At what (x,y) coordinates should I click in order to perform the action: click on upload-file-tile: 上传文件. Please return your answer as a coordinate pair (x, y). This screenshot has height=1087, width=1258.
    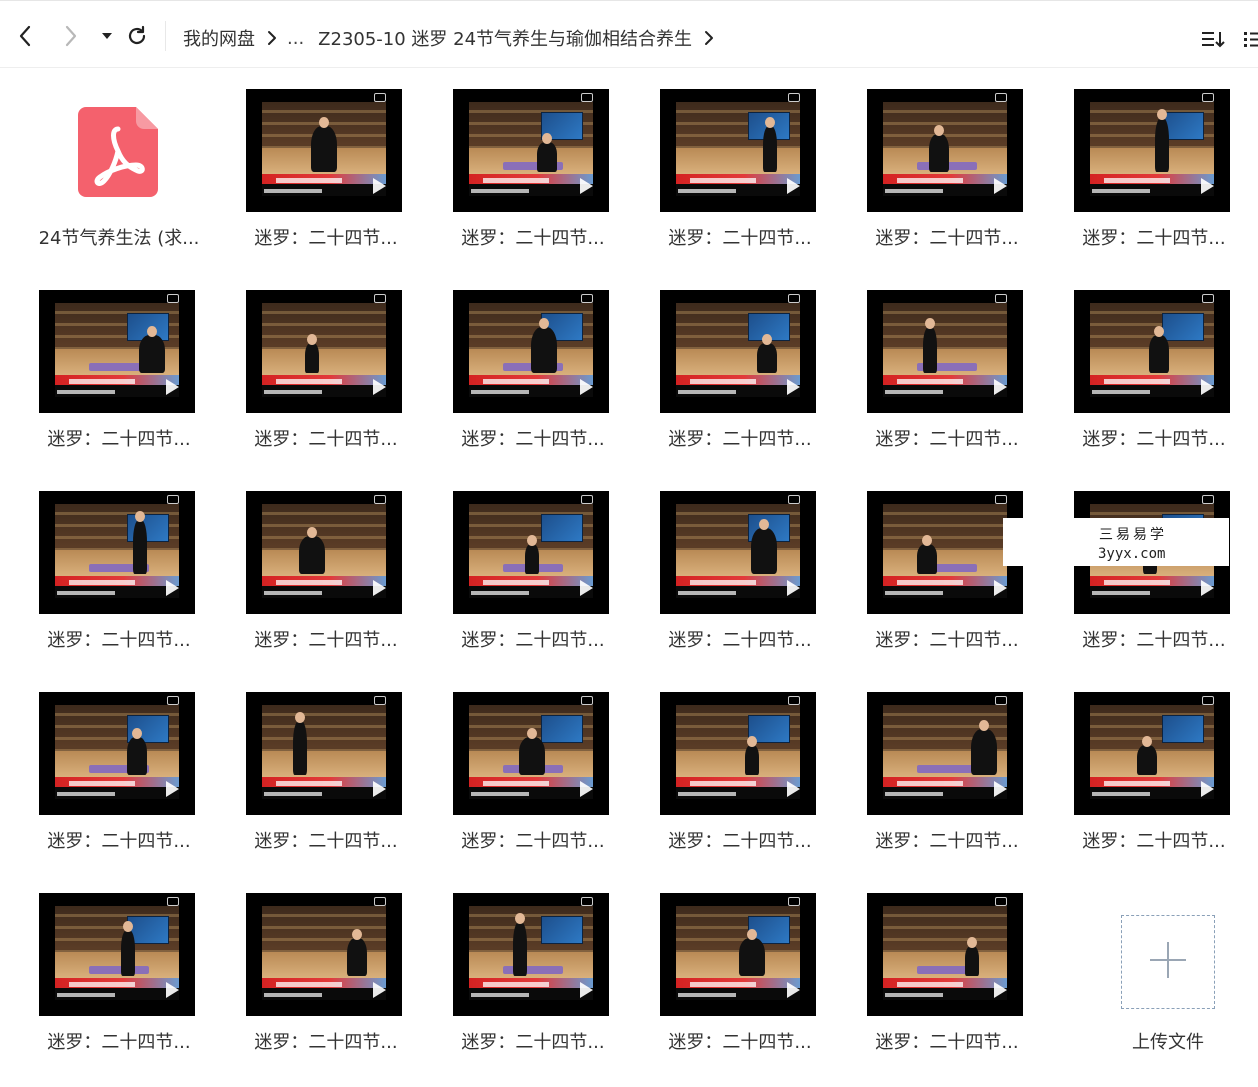
    Looking at the image, I should click on (1154, 967).